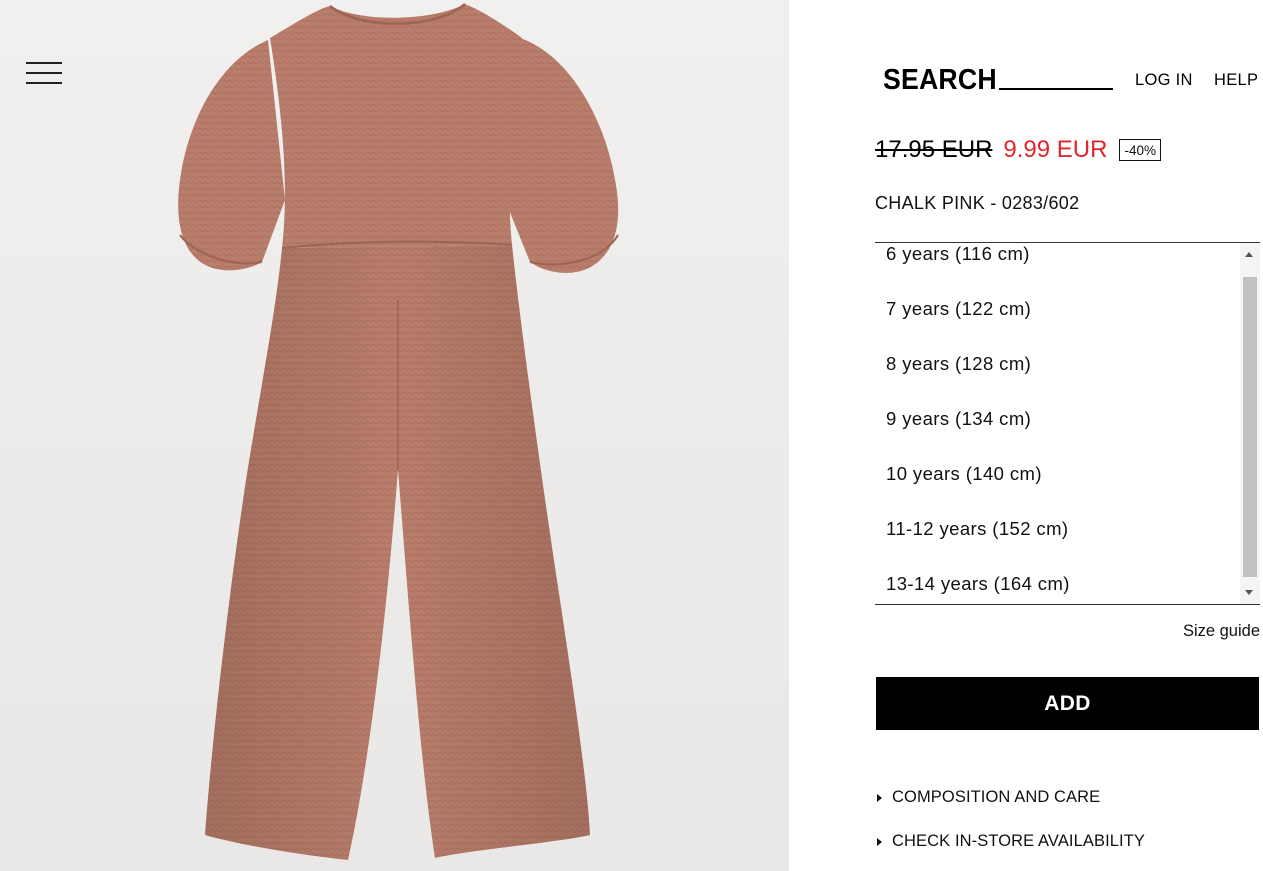  Describe the element at coordinates (958, 254) in the screenshot. I see `size-option: 6 years (116 cm)` at that location.